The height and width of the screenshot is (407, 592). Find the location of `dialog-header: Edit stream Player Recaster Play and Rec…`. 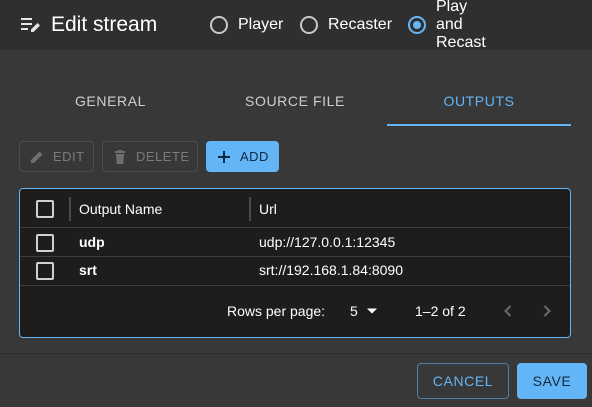

dialog-header: Edit stream Player Recaster Play and Rec… is located at coordinates (296, 25).